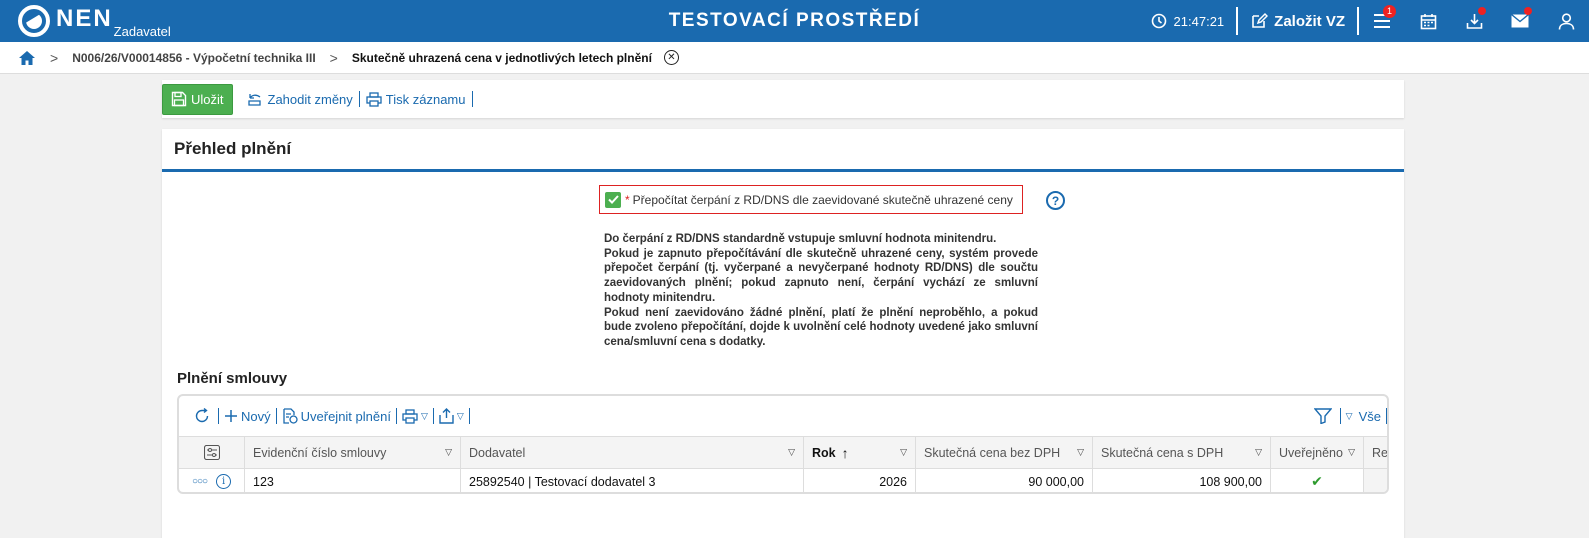 This screenshot has height=538, width=1589. Describe the element at coordinates (1309, 21) in the screenshot. I see `create-vz-label: Založit VZ` at that location.